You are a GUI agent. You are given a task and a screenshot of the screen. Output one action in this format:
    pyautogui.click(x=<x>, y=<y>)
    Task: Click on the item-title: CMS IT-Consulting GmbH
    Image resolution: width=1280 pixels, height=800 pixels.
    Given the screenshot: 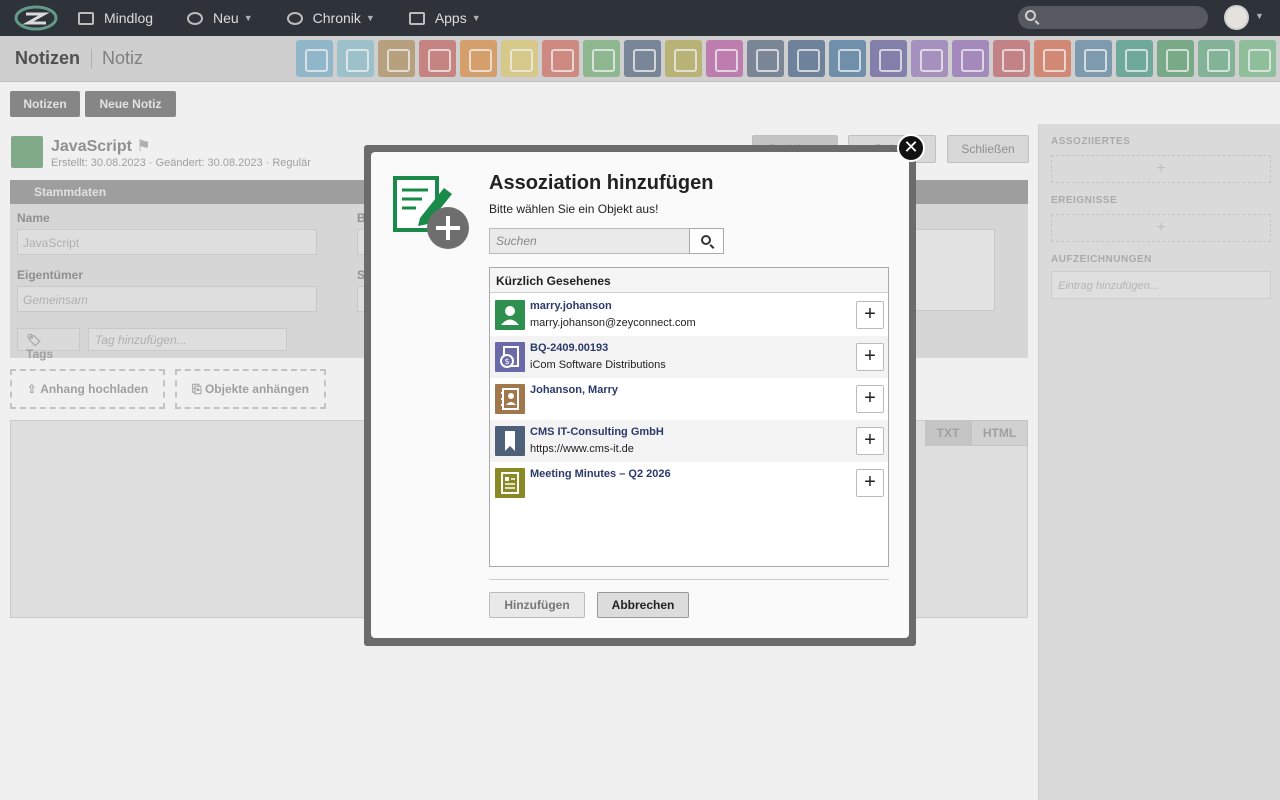 What is the action you would take?
    pyautogui.click(x=597, y=432)
    